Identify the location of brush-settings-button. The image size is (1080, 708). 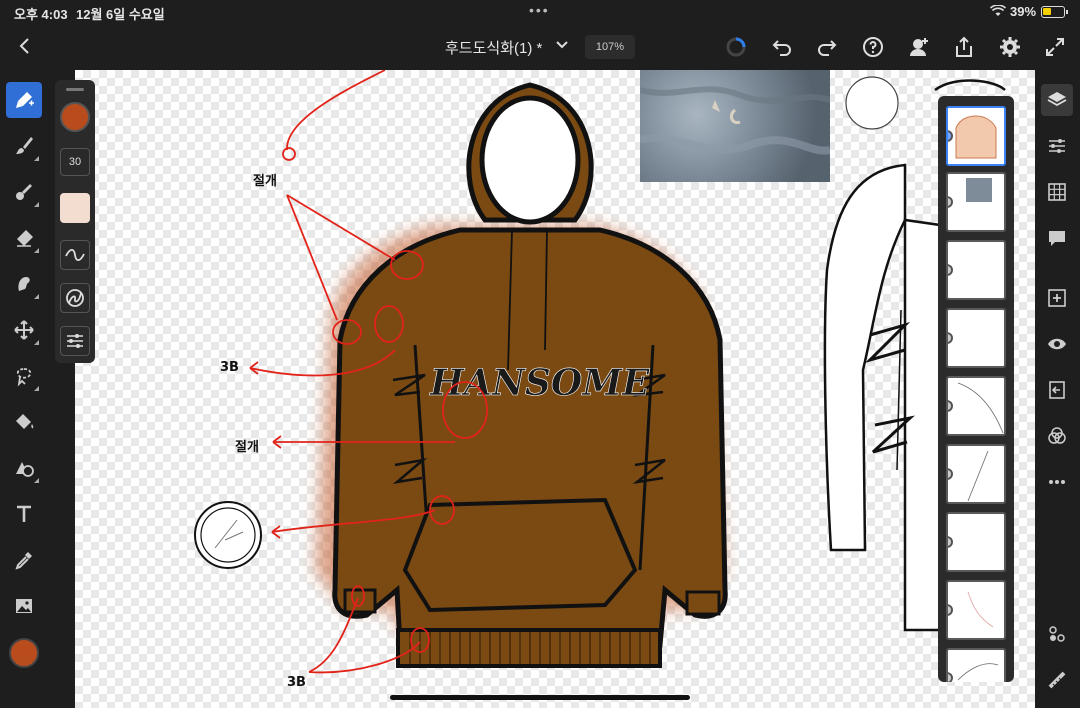
(75, 341).